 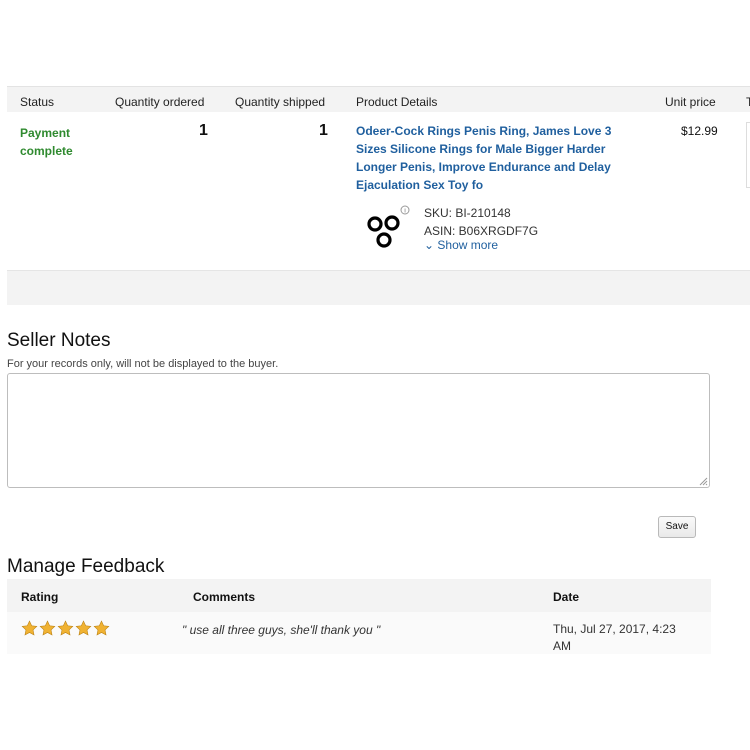 I want to click on quantity-shipped: 1, so click(x=323, y=130).